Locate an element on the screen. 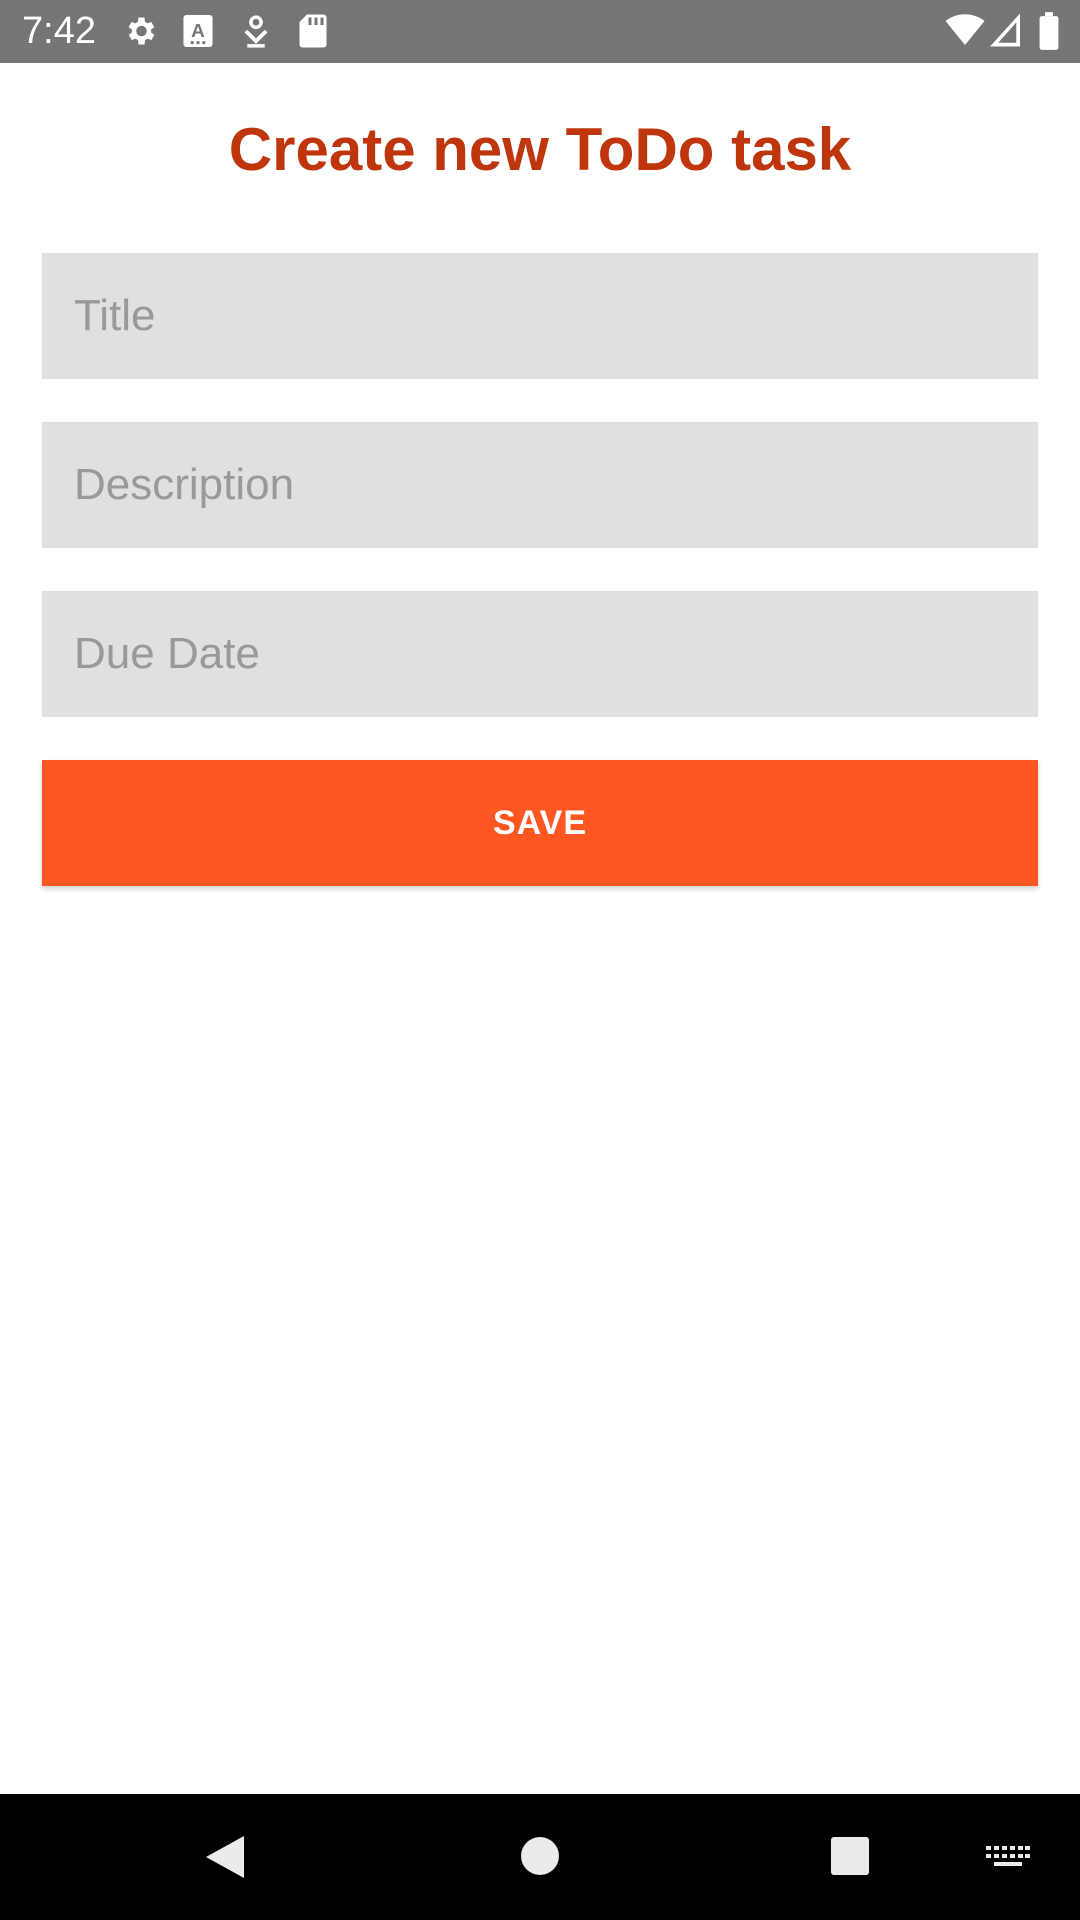  svg-text: A is located at coordinates (198, 31).